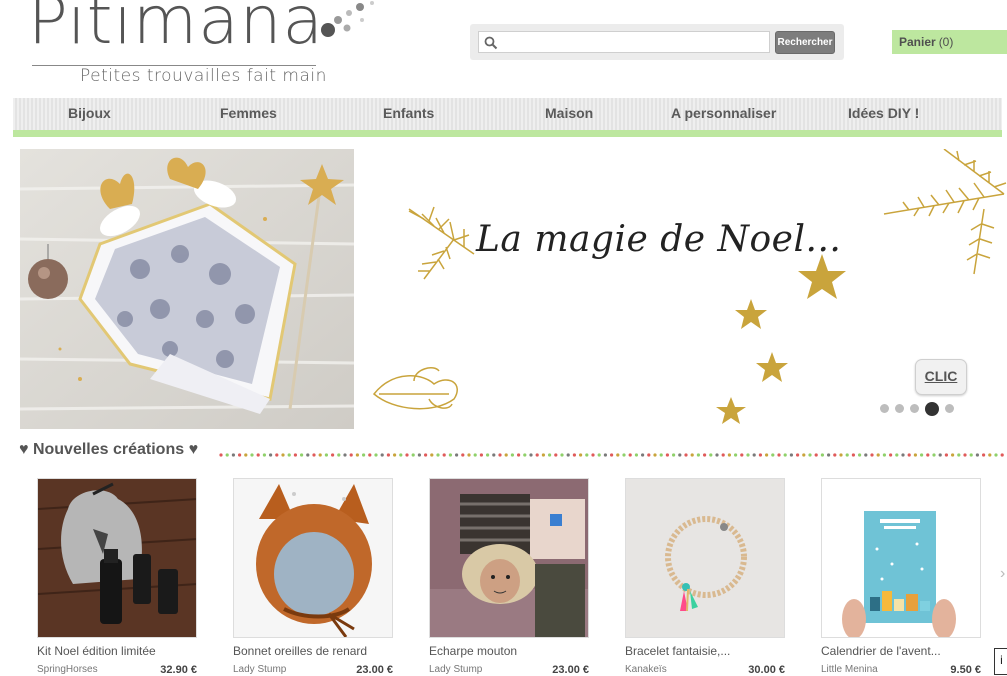 The width and height of the screenshot is (1007, 676). I want to click on nav-item-idees-diy: Idées DIY !, so click(883, 114).